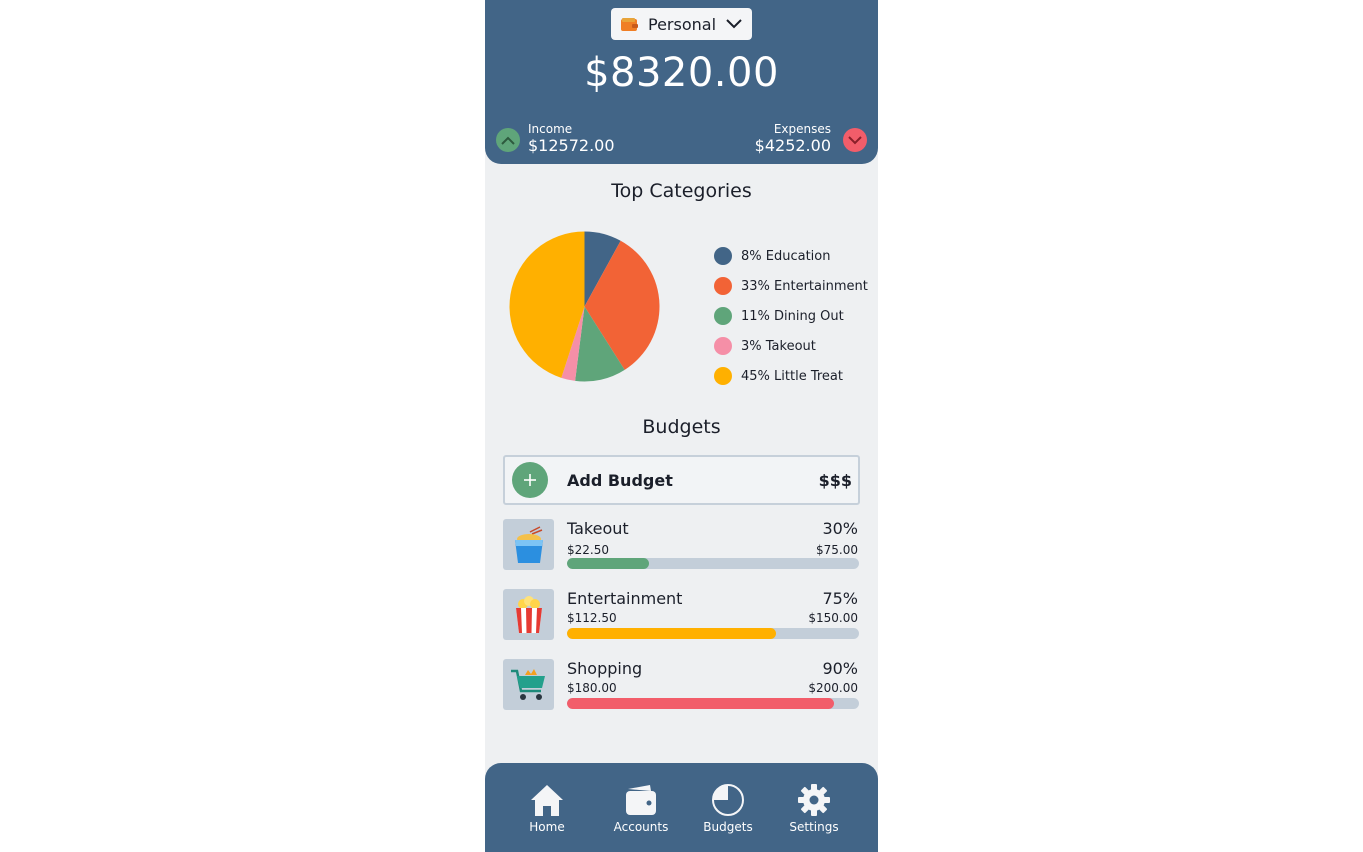  What do you see at coordinates (681, 545) in the screenshot?
I see `budget-item-takeout: Takeout 30% $22.50 $75.00` at bounding box center [681, 545].